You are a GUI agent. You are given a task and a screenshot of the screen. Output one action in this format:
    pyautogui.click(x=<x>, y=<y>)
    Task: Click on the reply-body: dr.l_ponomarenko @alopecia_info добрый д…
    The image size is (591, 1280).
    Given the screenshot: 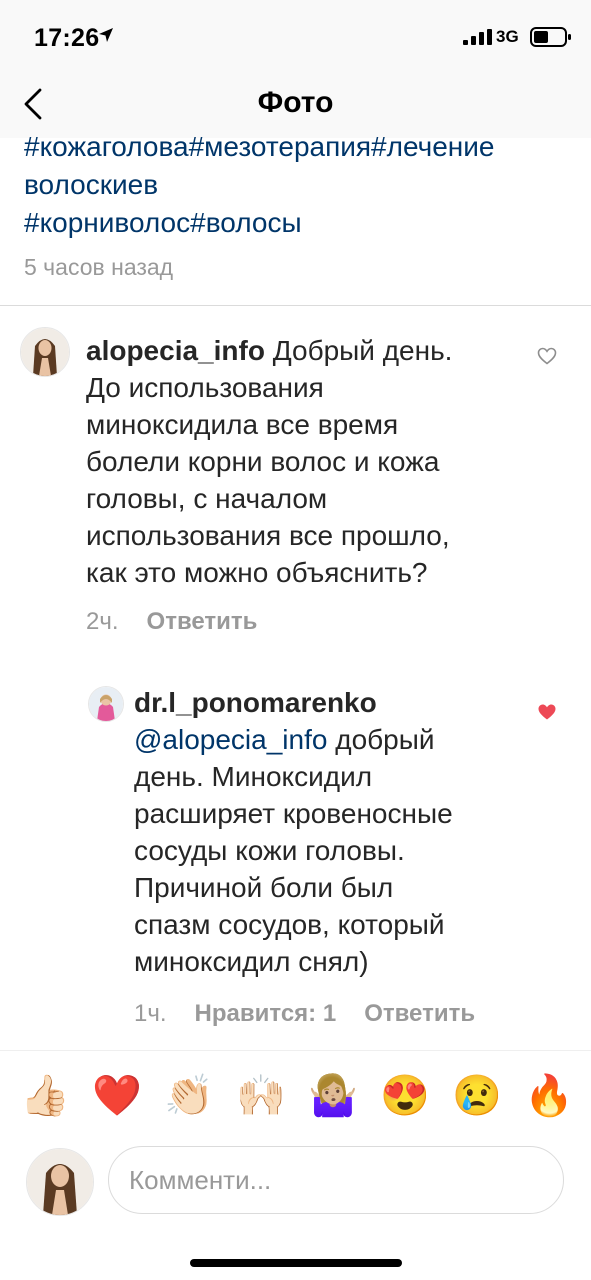 What is the action you would take?
    pyautogui.click(x=293, y=832)
    